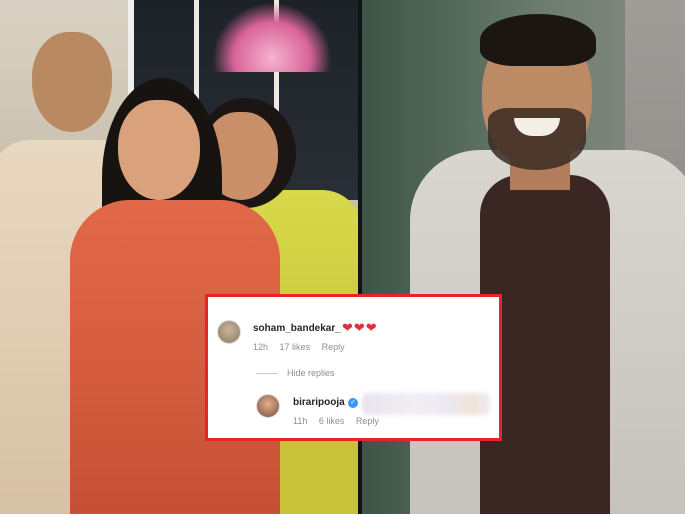 Image resolution: width=685 pixels, height=514 pixels. I want to click on blurred-reply-text, so click(426, 404).